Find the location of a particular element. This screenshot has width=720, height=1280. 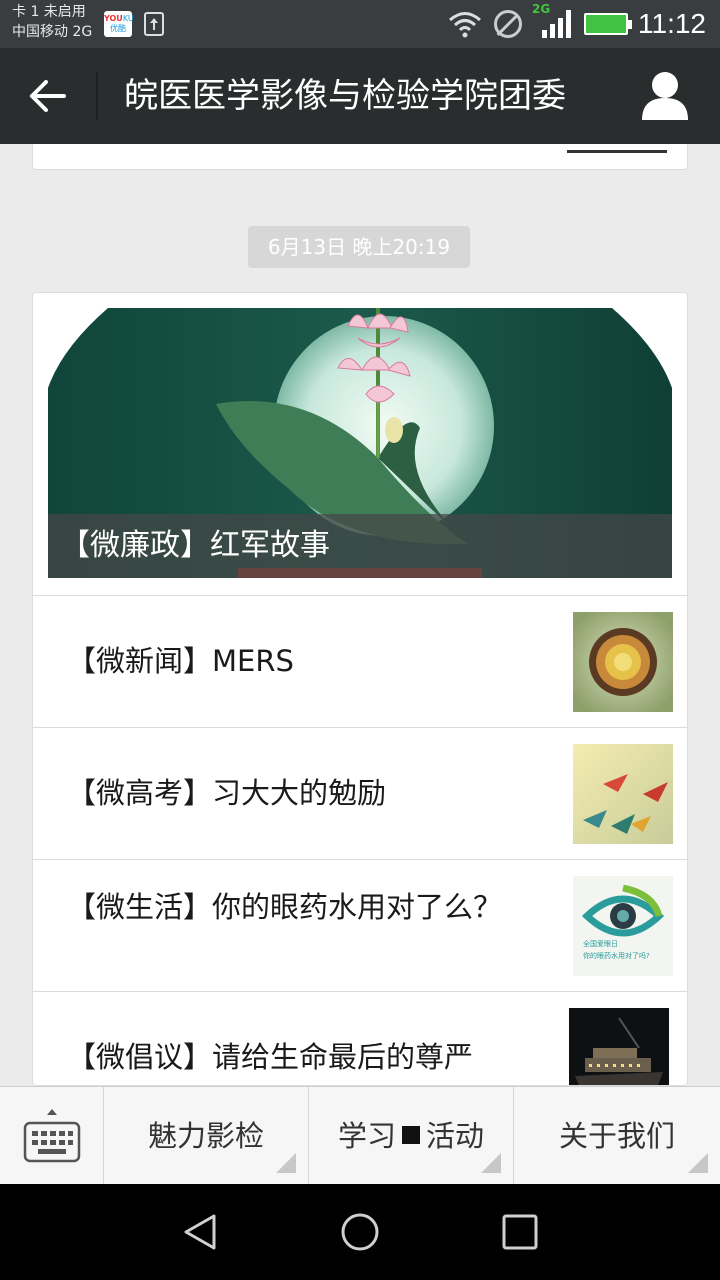

upload-icon is located at coordinates (154, 24).